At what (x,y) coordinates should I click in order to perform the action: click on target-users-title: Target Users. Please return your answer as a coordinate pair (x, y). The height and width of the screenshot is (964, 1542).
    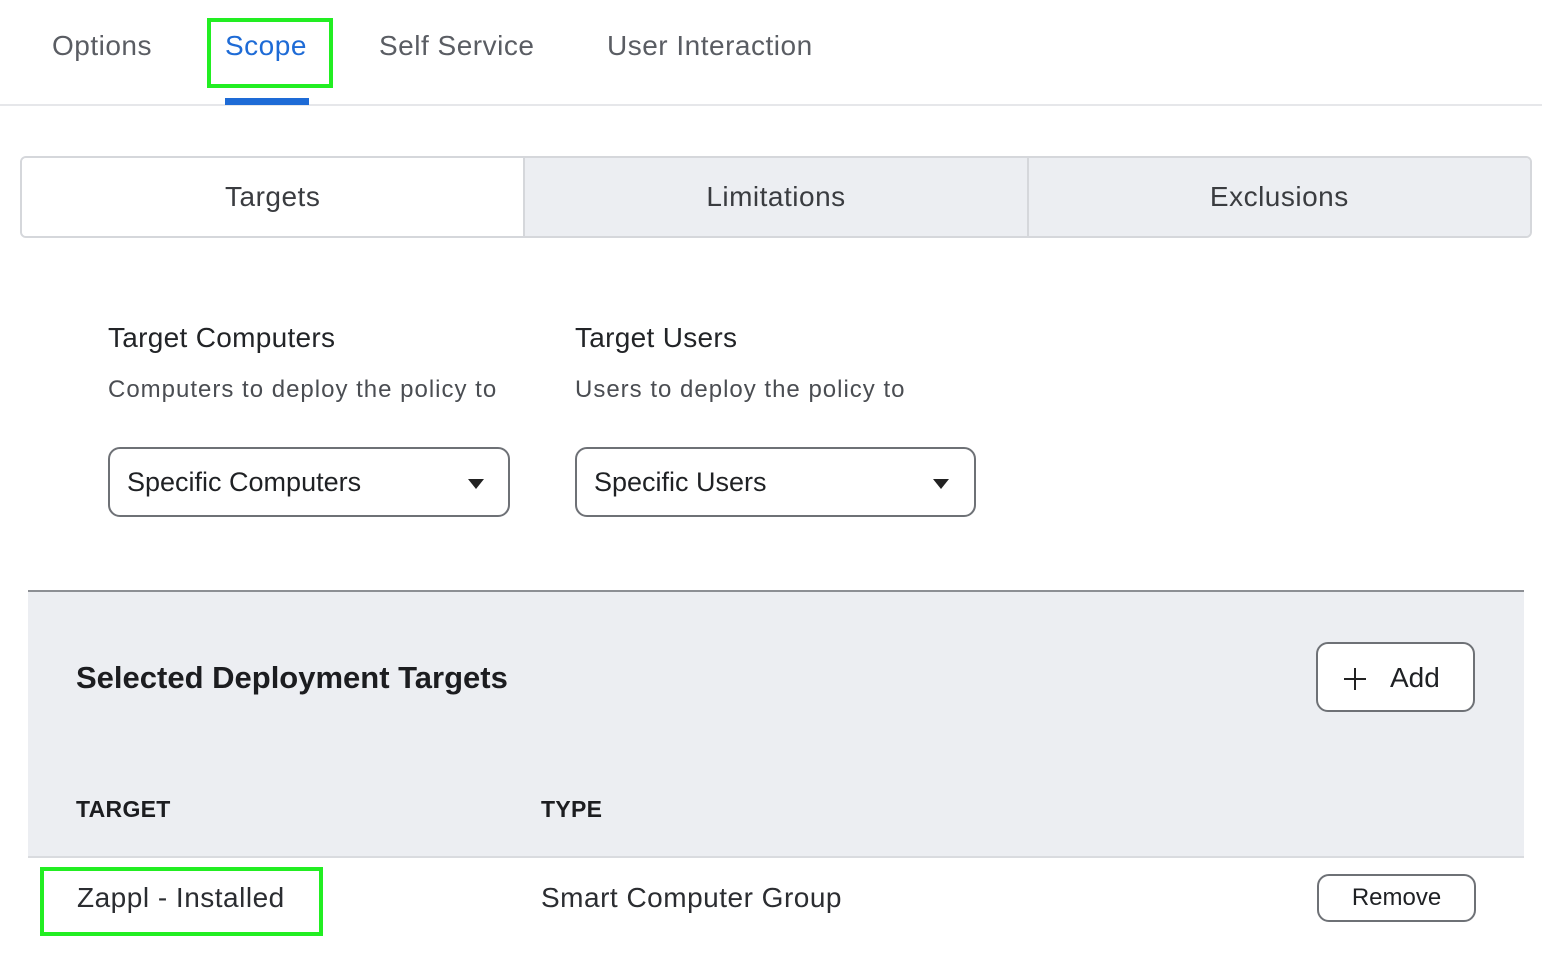
    Looking at the image, I should click on (656, 337).